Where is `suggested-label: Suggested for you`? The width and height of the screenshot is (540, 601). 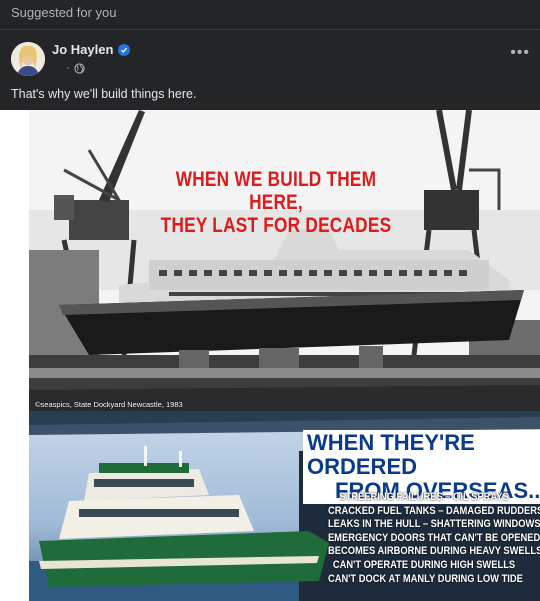
suggested-label: Suggested for you is located at coordinates (270, 15).